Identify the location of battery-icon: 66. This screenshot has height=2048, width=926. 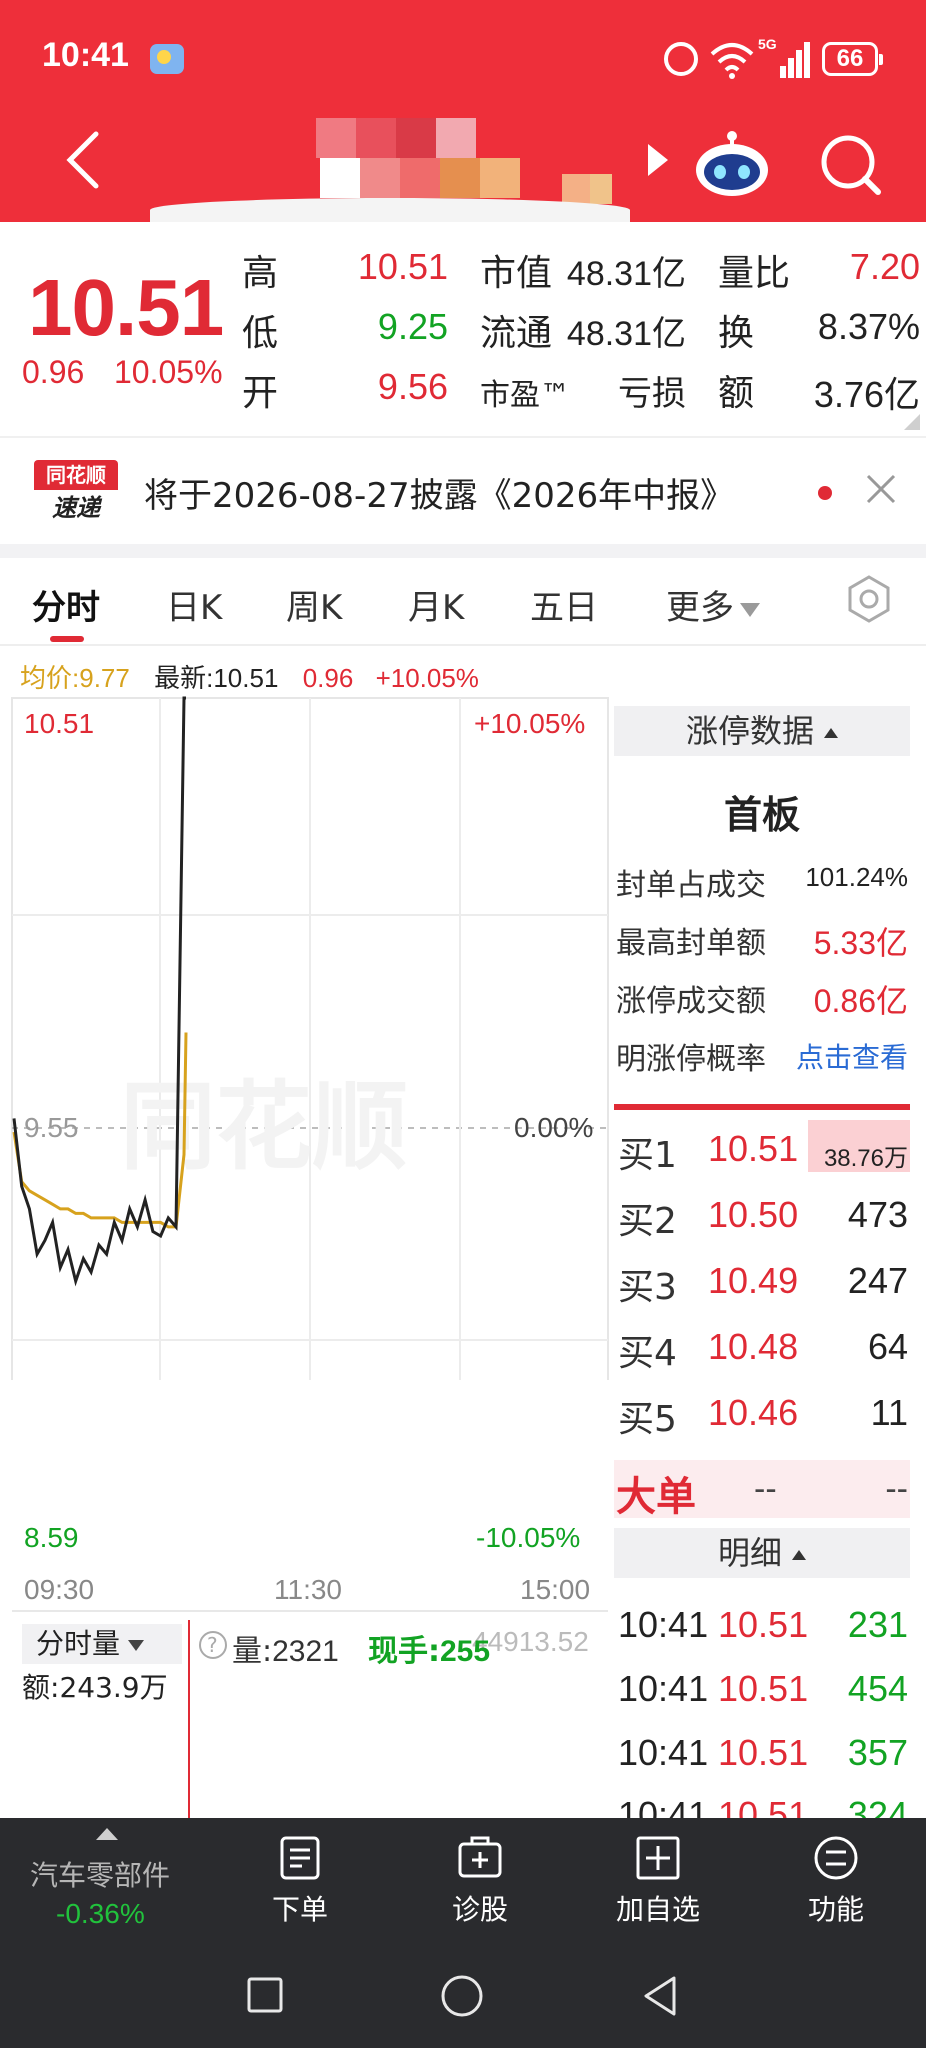
(852, 59).